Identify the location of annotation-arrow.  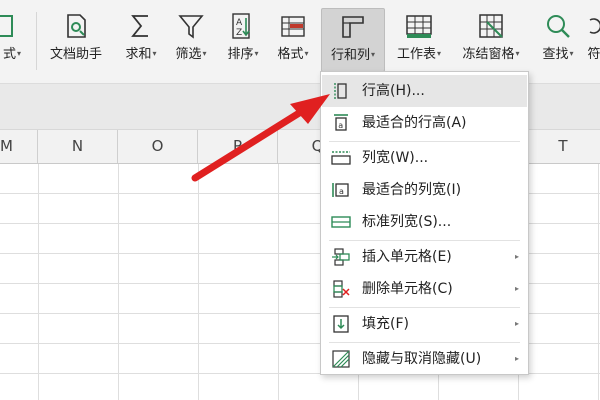
(260, 138).